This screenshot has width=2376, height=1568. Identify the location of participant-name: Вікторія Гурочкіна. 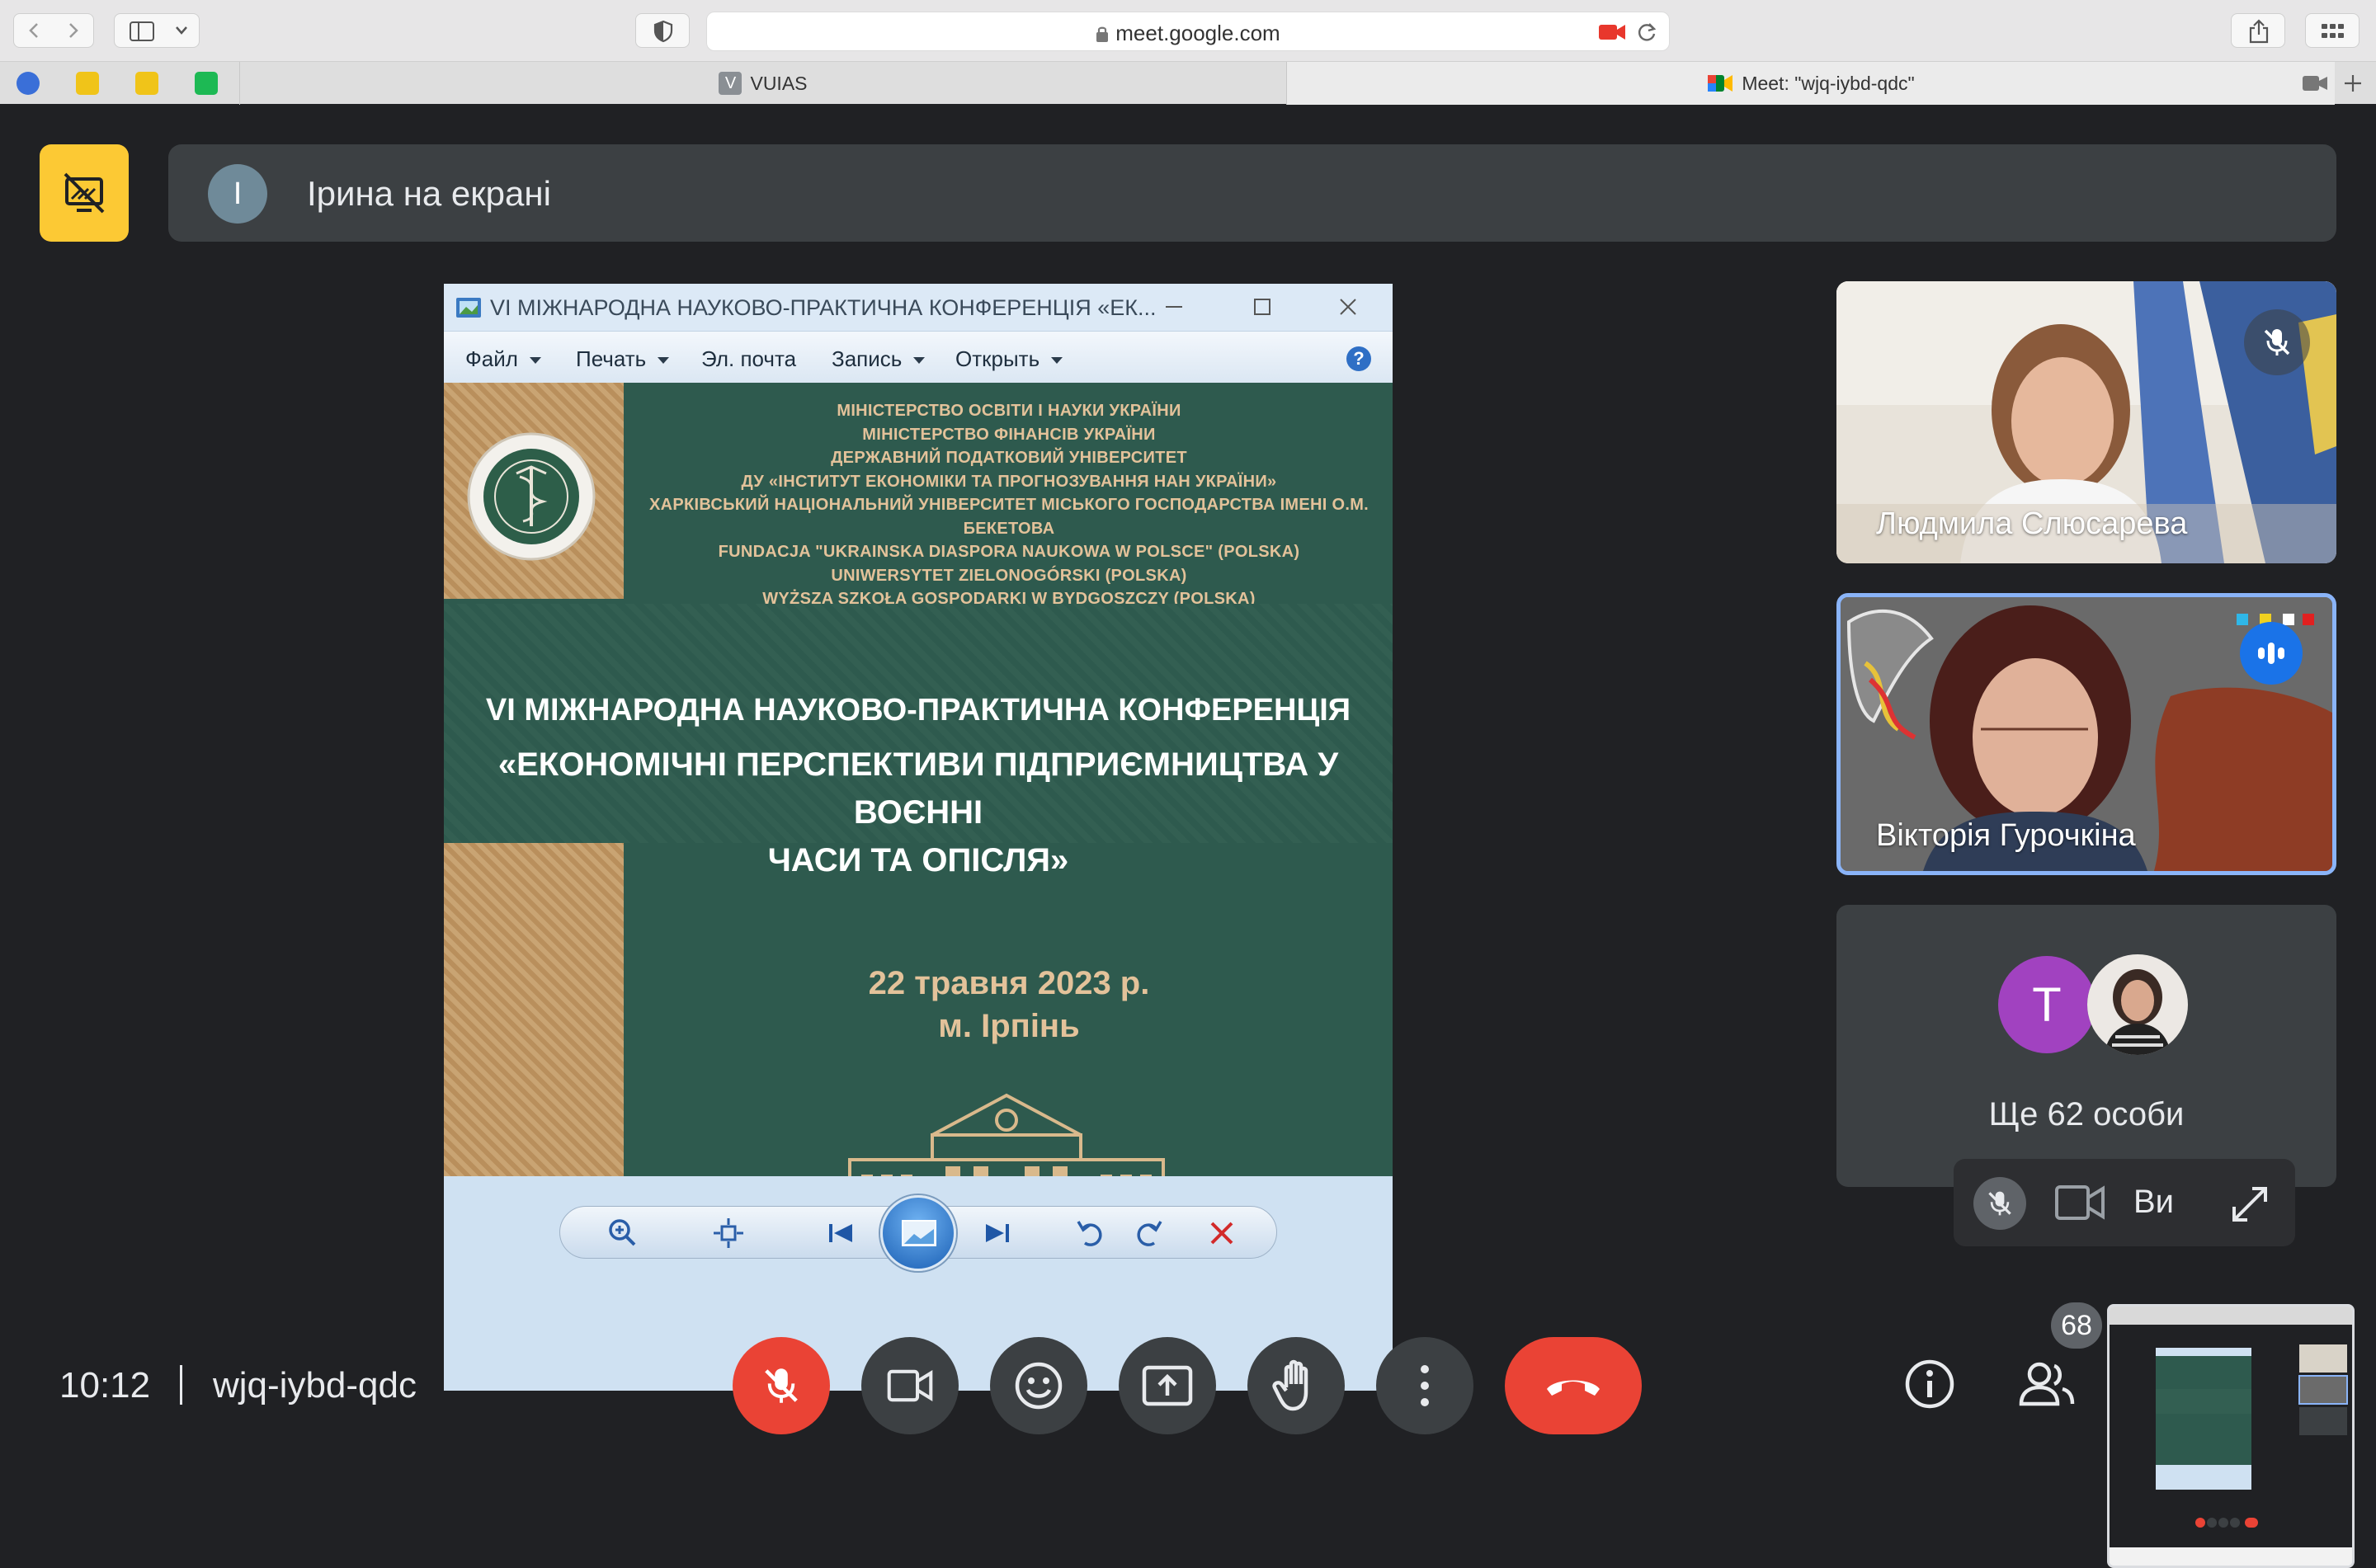
(2006, 835).